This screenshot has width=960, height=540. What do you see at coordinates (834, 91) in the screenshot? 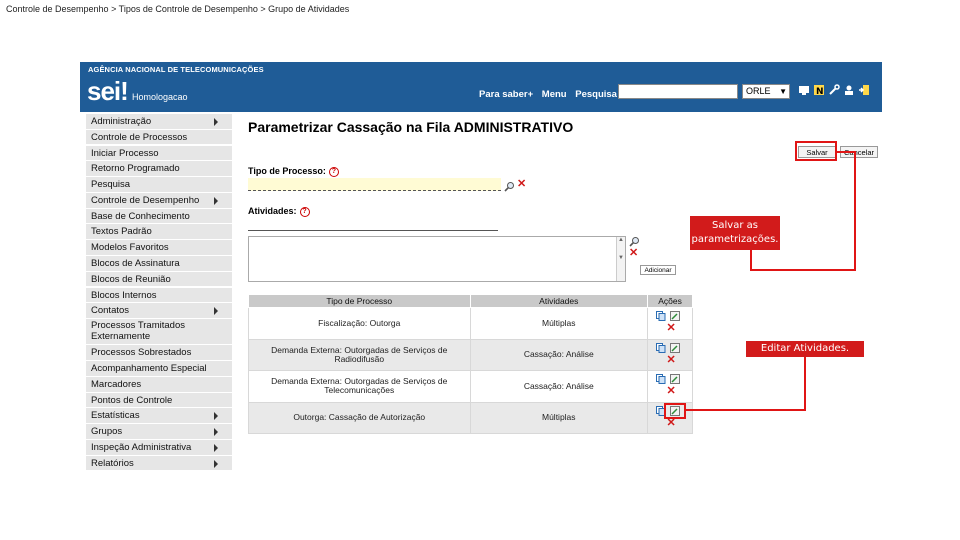
I see `wrench-icon` at bounding box center [834, 91].